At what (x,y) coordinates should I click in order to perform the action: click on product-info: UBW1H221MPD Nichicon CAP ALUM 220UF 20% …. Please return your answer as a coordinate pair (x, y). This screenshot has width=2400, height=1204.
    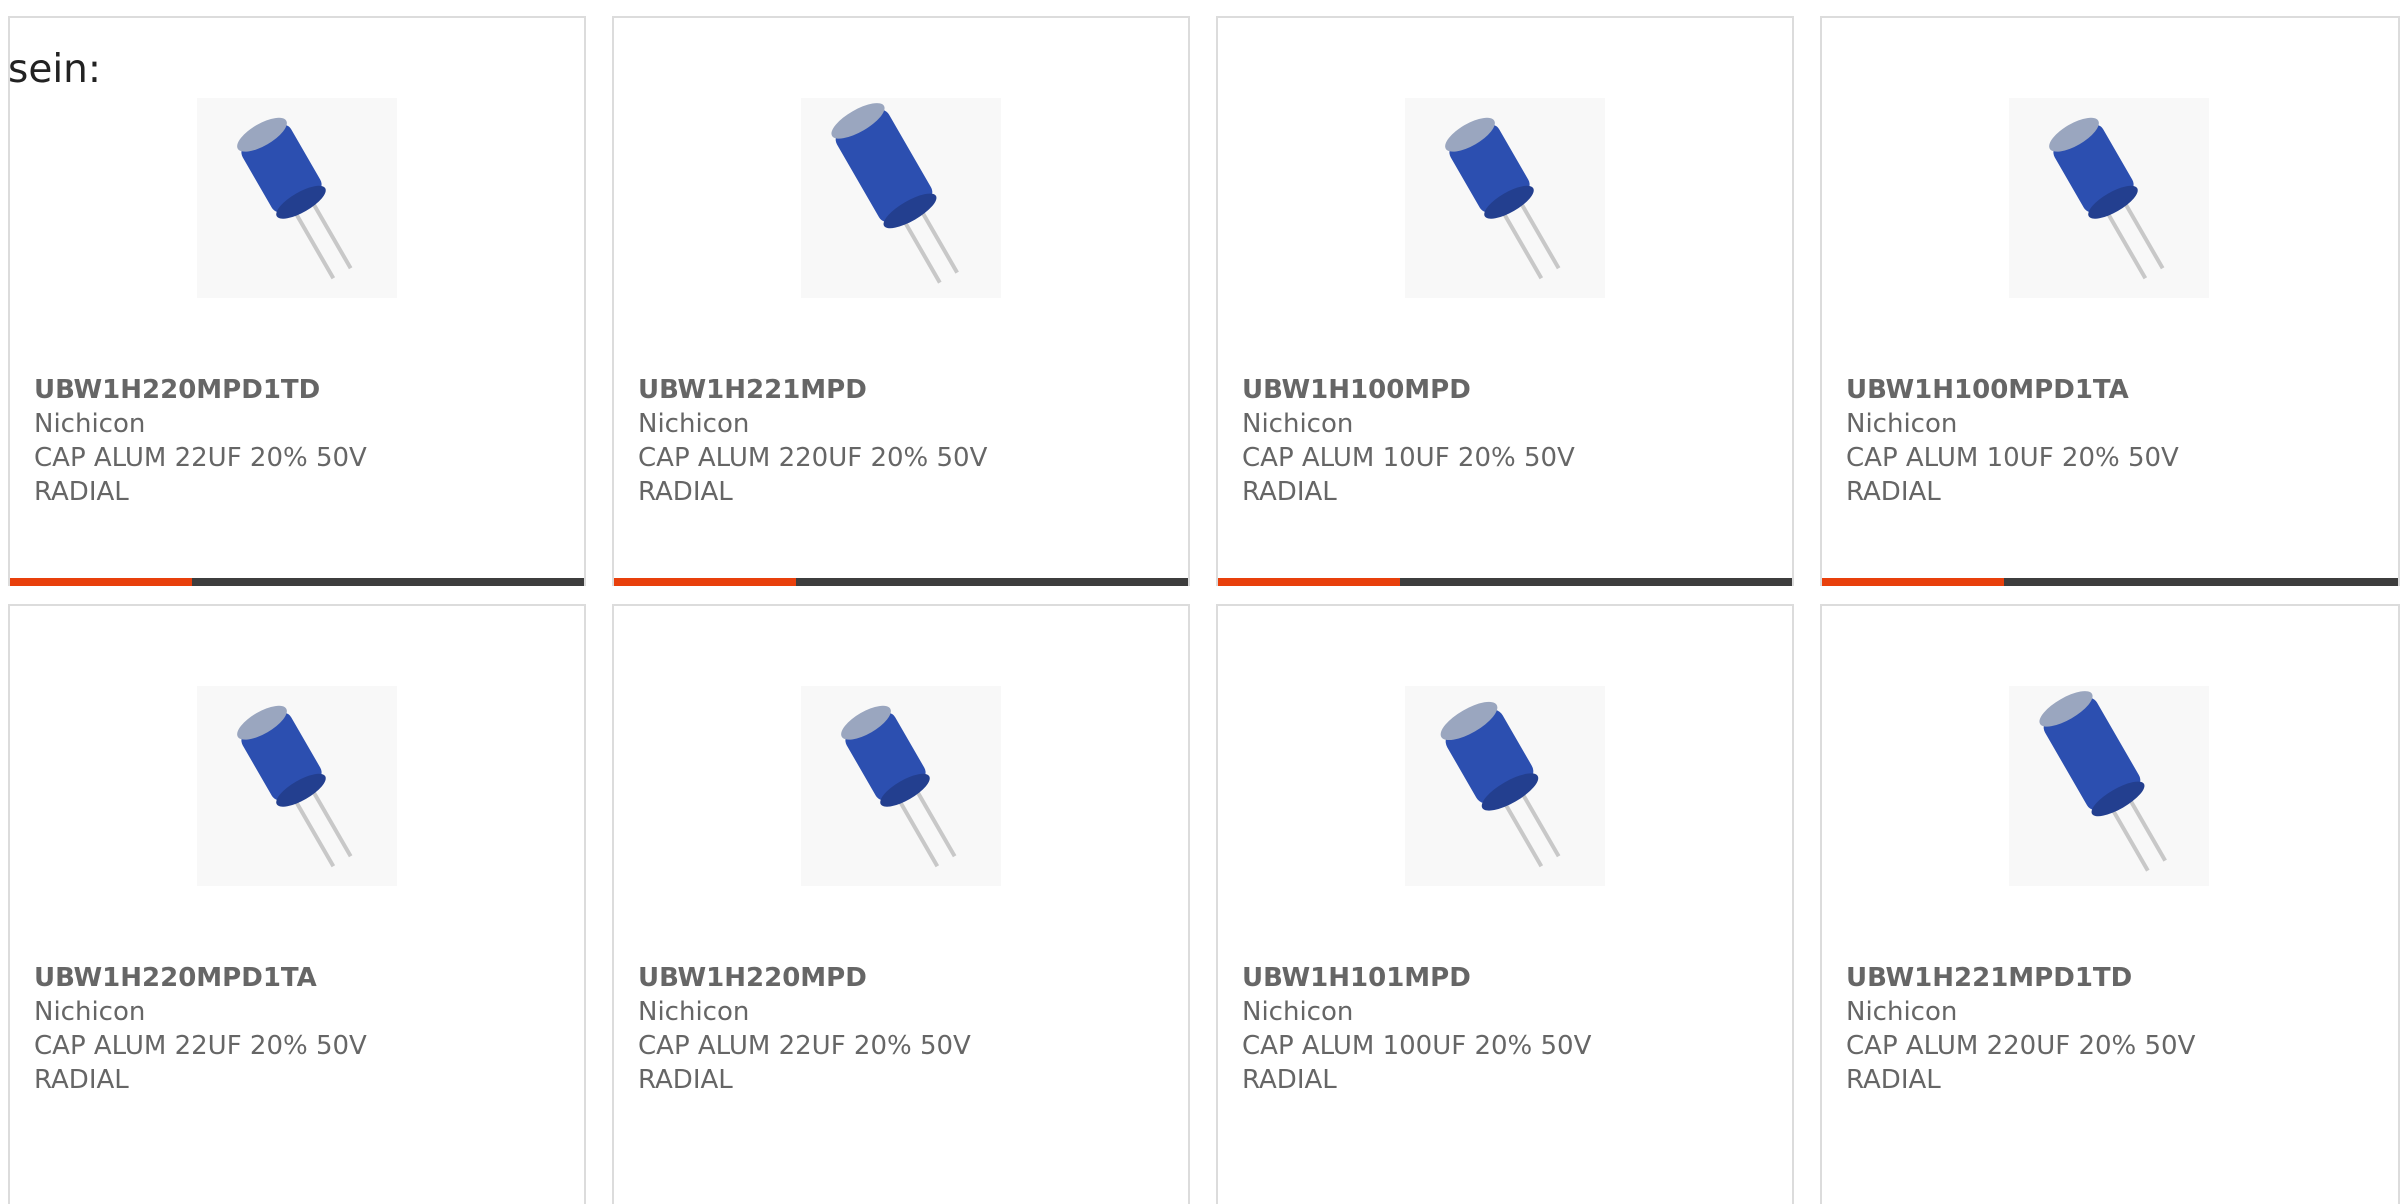
    Looking at the image, I should click on (903, 441).